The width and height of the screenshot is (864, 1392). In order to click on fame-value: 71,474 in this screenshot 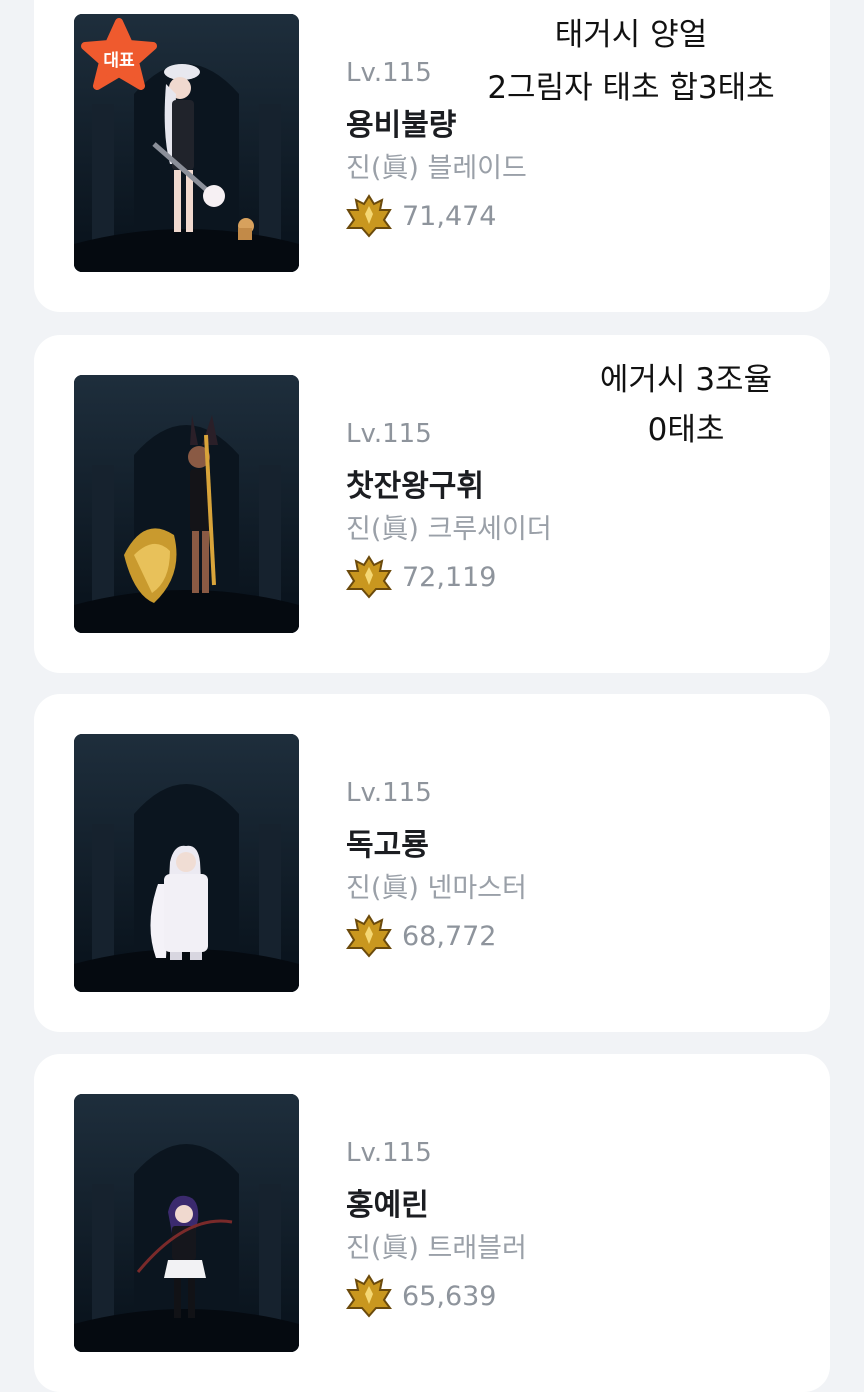, I will do `click(449, 216)`.